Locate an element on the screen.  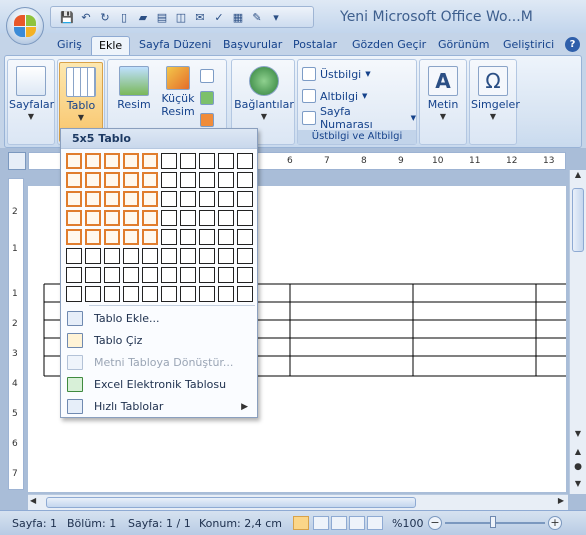
edit-icon: ✎ is located at coordinates (257, 17).